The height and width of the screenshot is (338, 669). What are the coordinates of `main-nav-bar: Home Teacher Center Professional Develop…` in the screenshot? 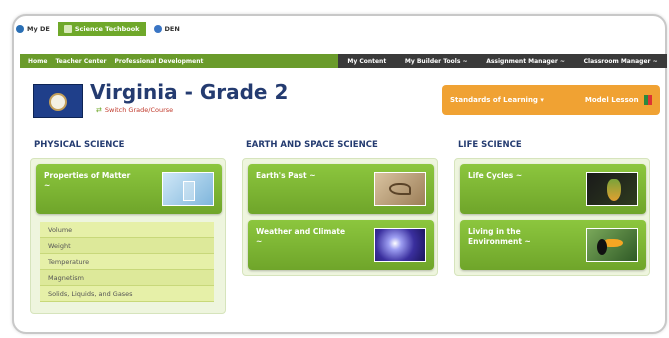 It's located at (343, 61).